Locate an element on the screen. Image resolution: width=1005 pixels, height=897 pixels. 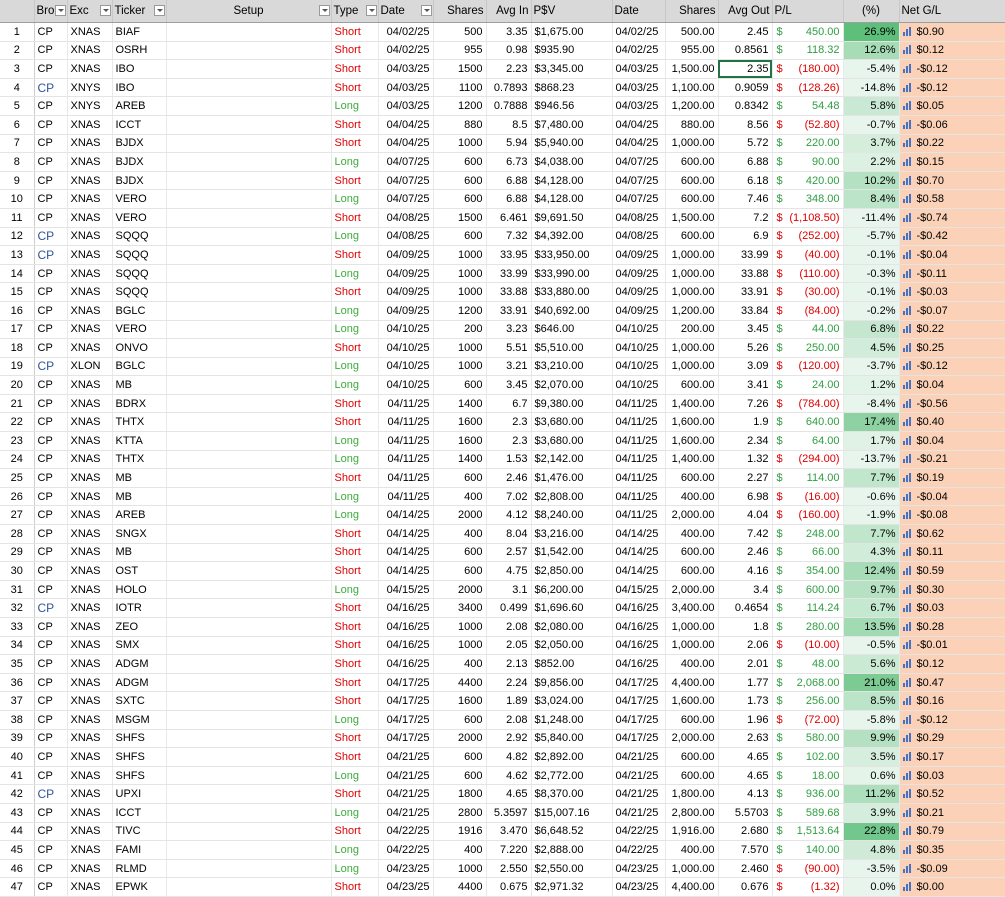
ticker-cell: THTX is located at coordinates (139, 422).